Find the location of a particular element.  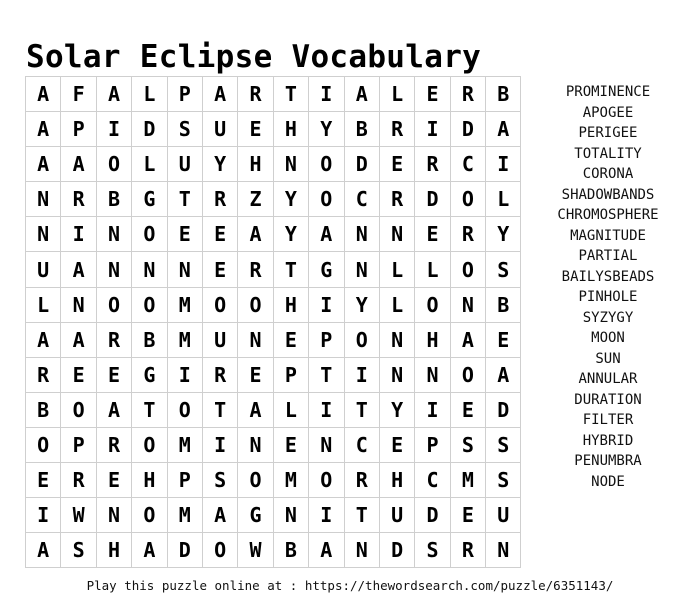

word-list-item: SYZYGY is located at coordinates (608, 317).